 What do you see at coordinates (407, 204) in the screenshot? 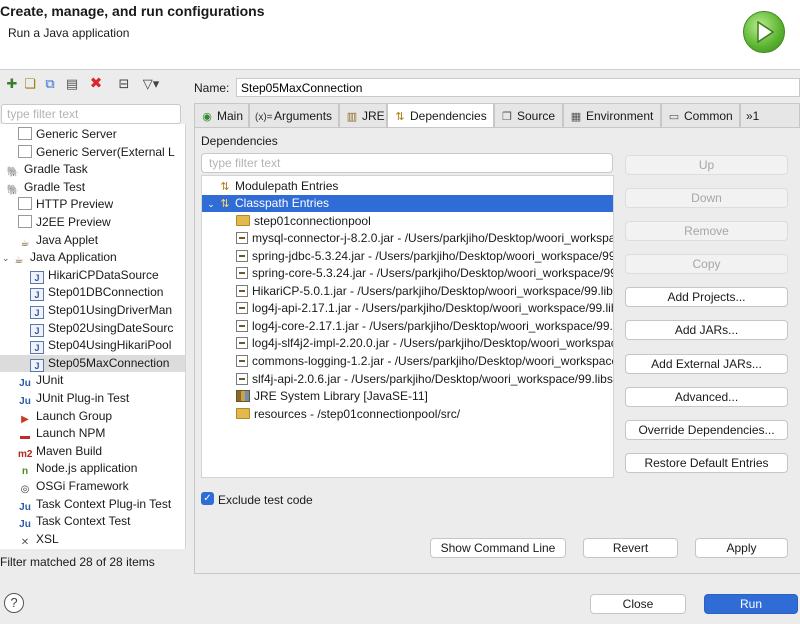
I see `dependency-root-item: ⌄ ⇅ Classpath Entries` at bounding box center [407, 204].